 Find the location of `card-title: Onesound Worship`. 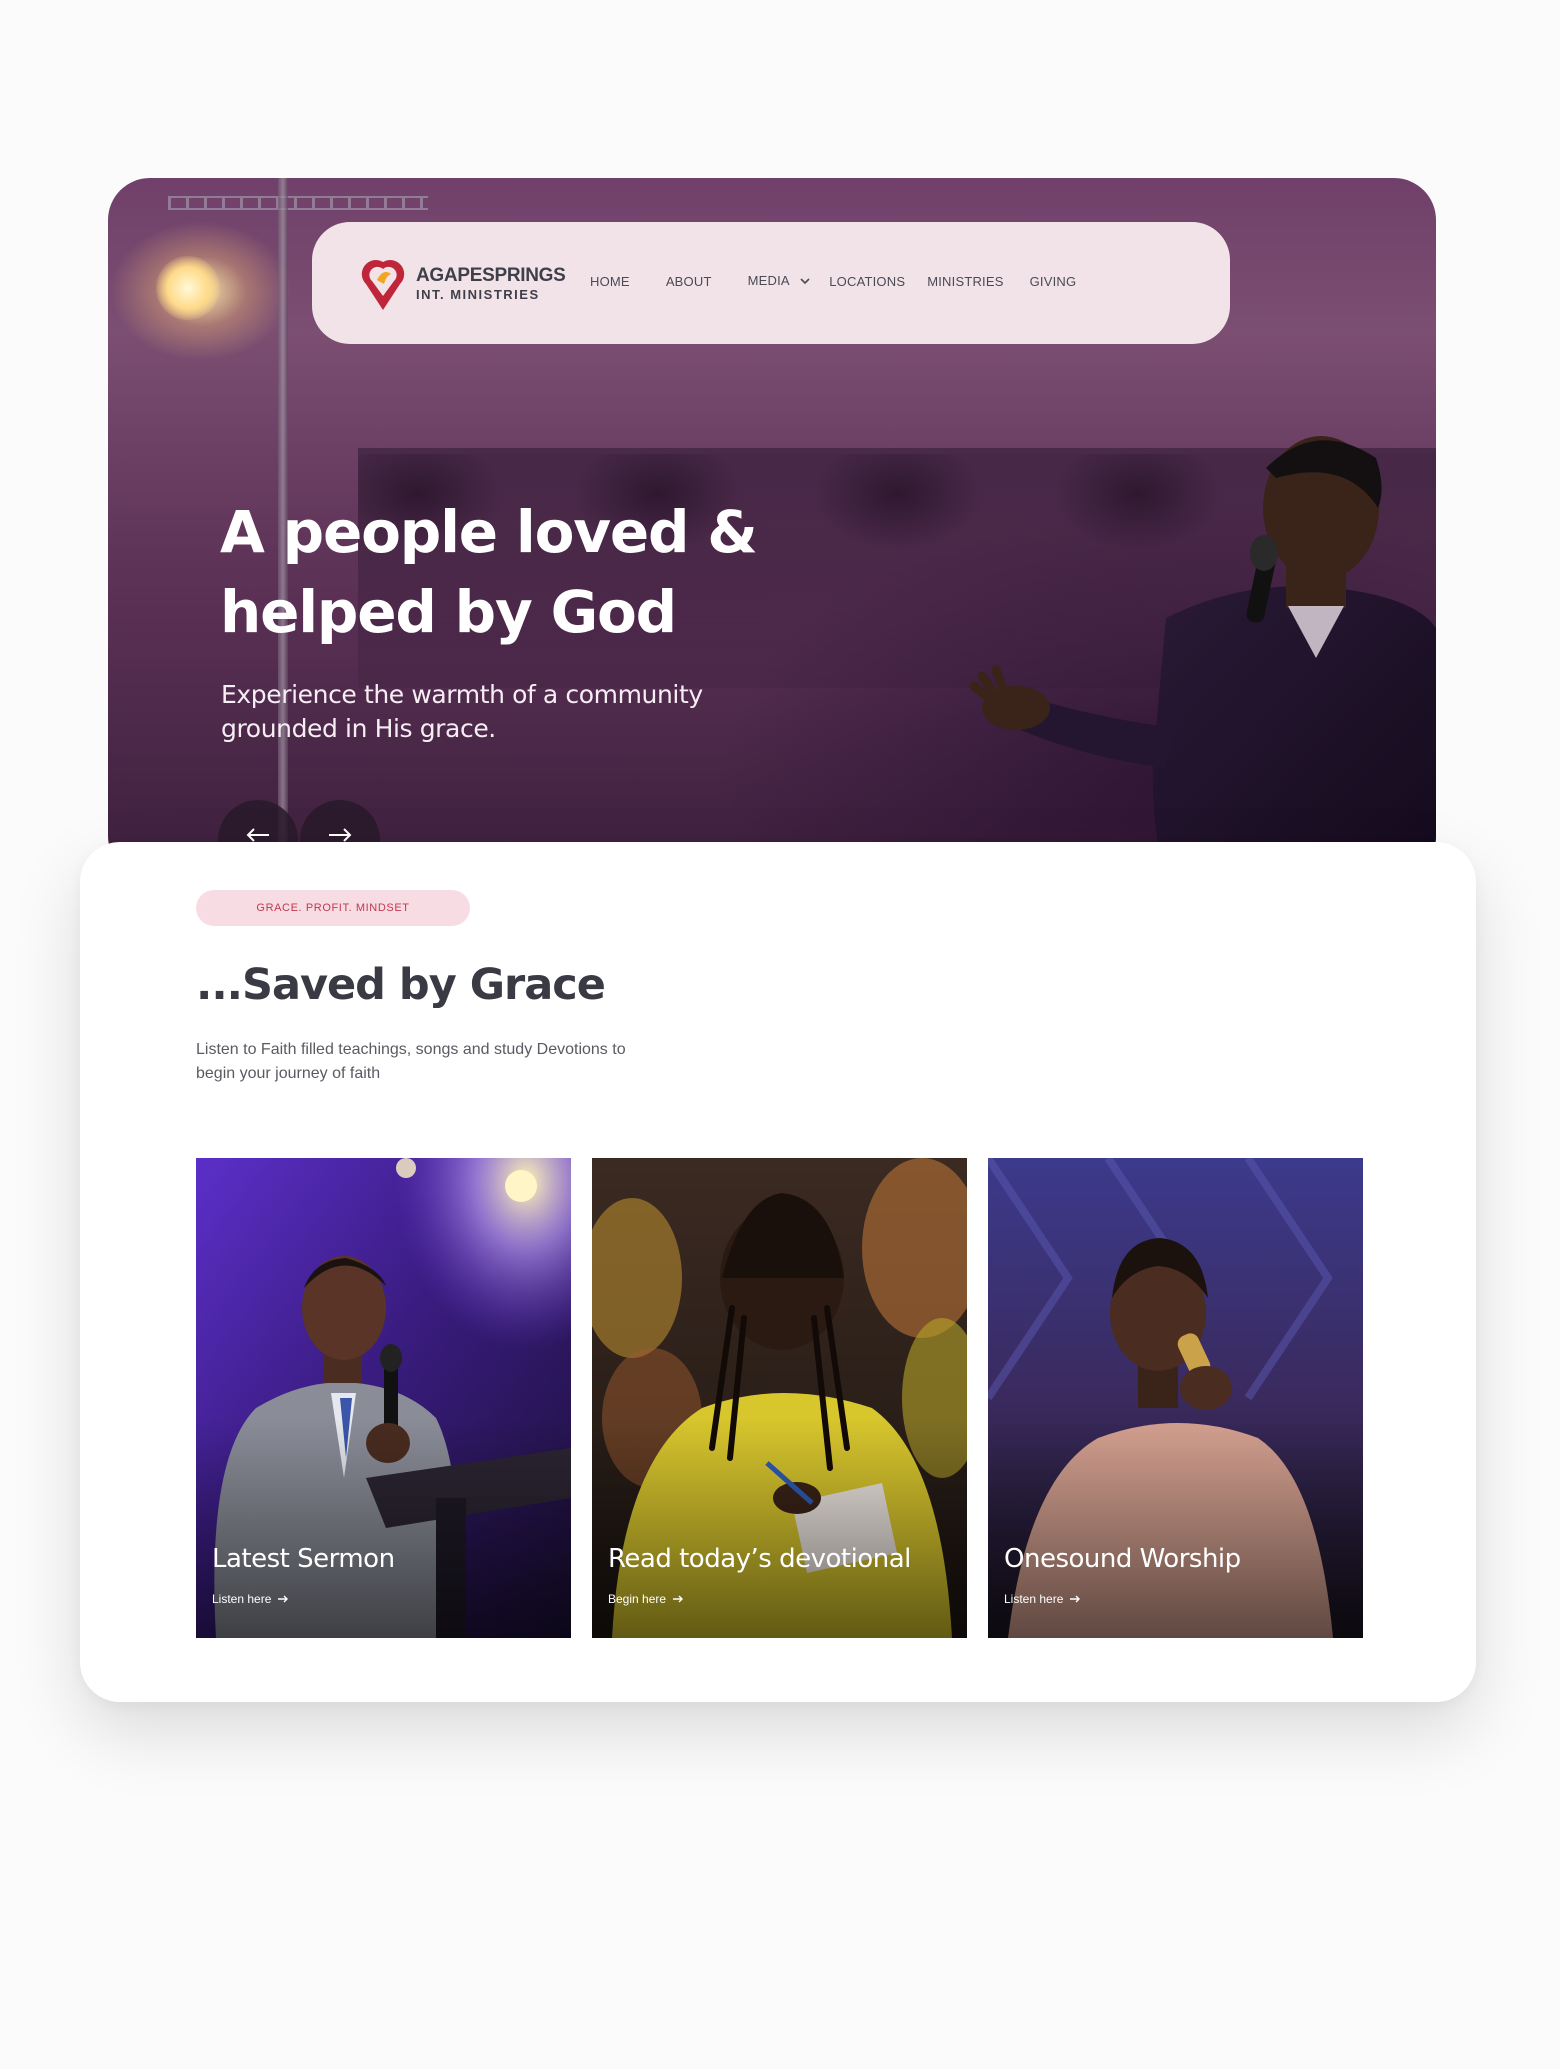

card-title: Onesound Worship is located at coordinates (1122, 1559).